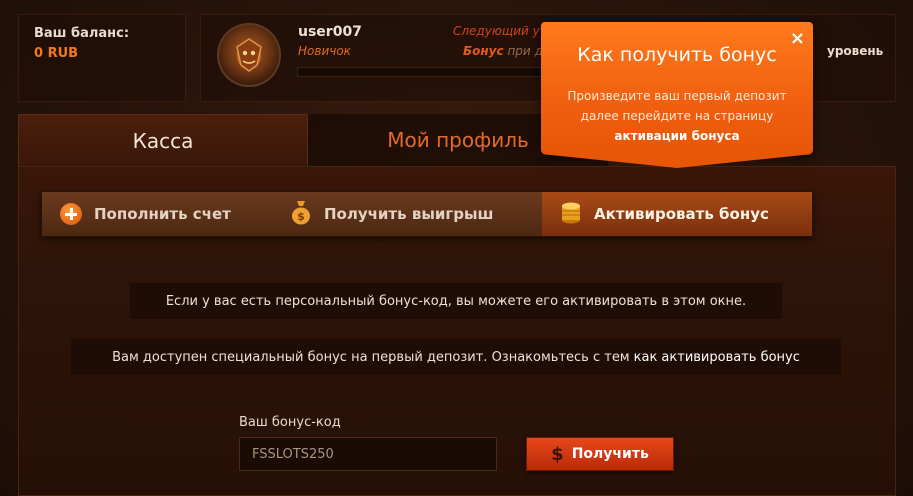  What do you see at coordinates (676, 136) in the screenshot?
I see `popup-activation-link: активации бонуса` at bounding box center [676, 136].